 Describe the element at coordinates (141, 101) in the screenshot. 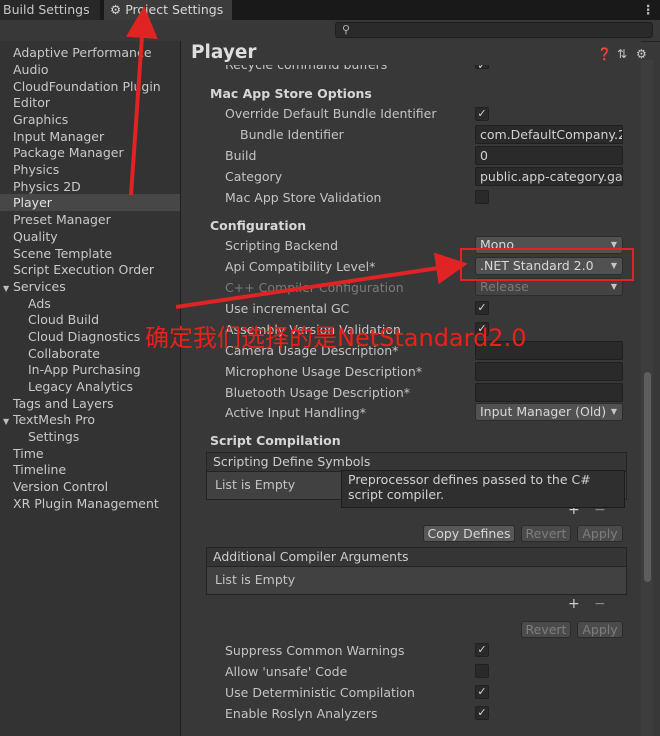

I see `annotation-arrow-up` at that location.